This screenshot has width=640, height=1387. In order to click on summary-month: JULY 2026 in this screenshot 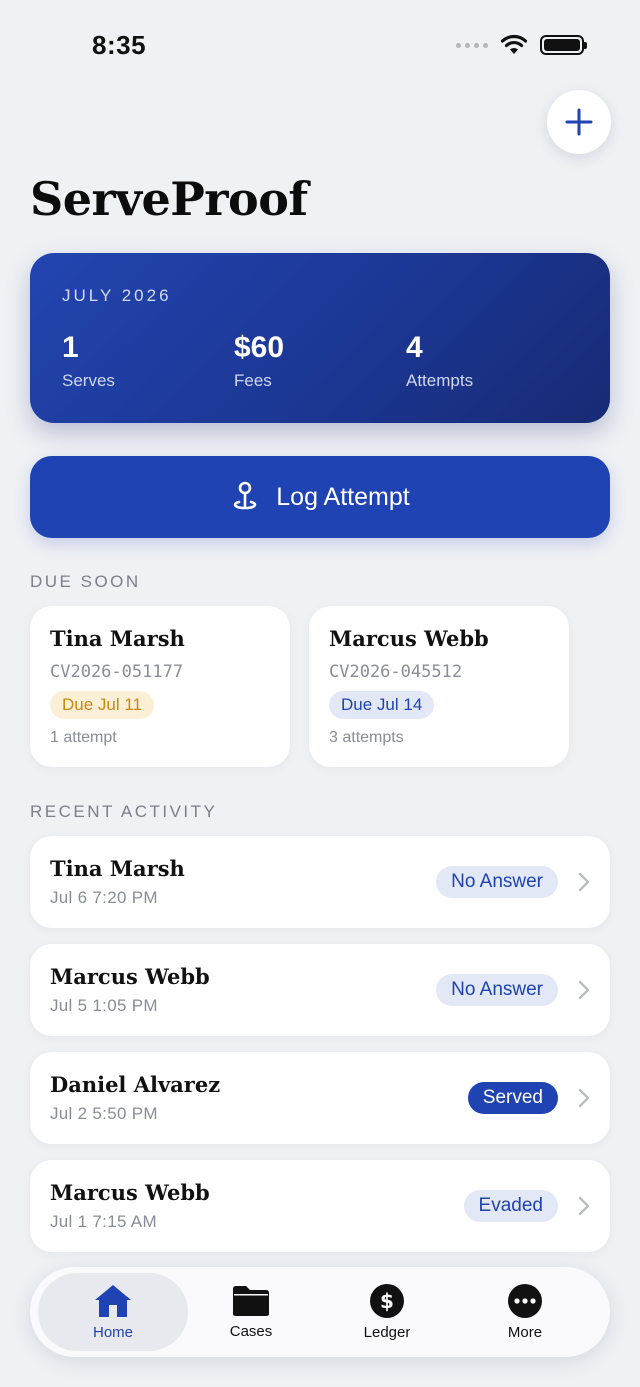, I will do `click(117, 295)`.